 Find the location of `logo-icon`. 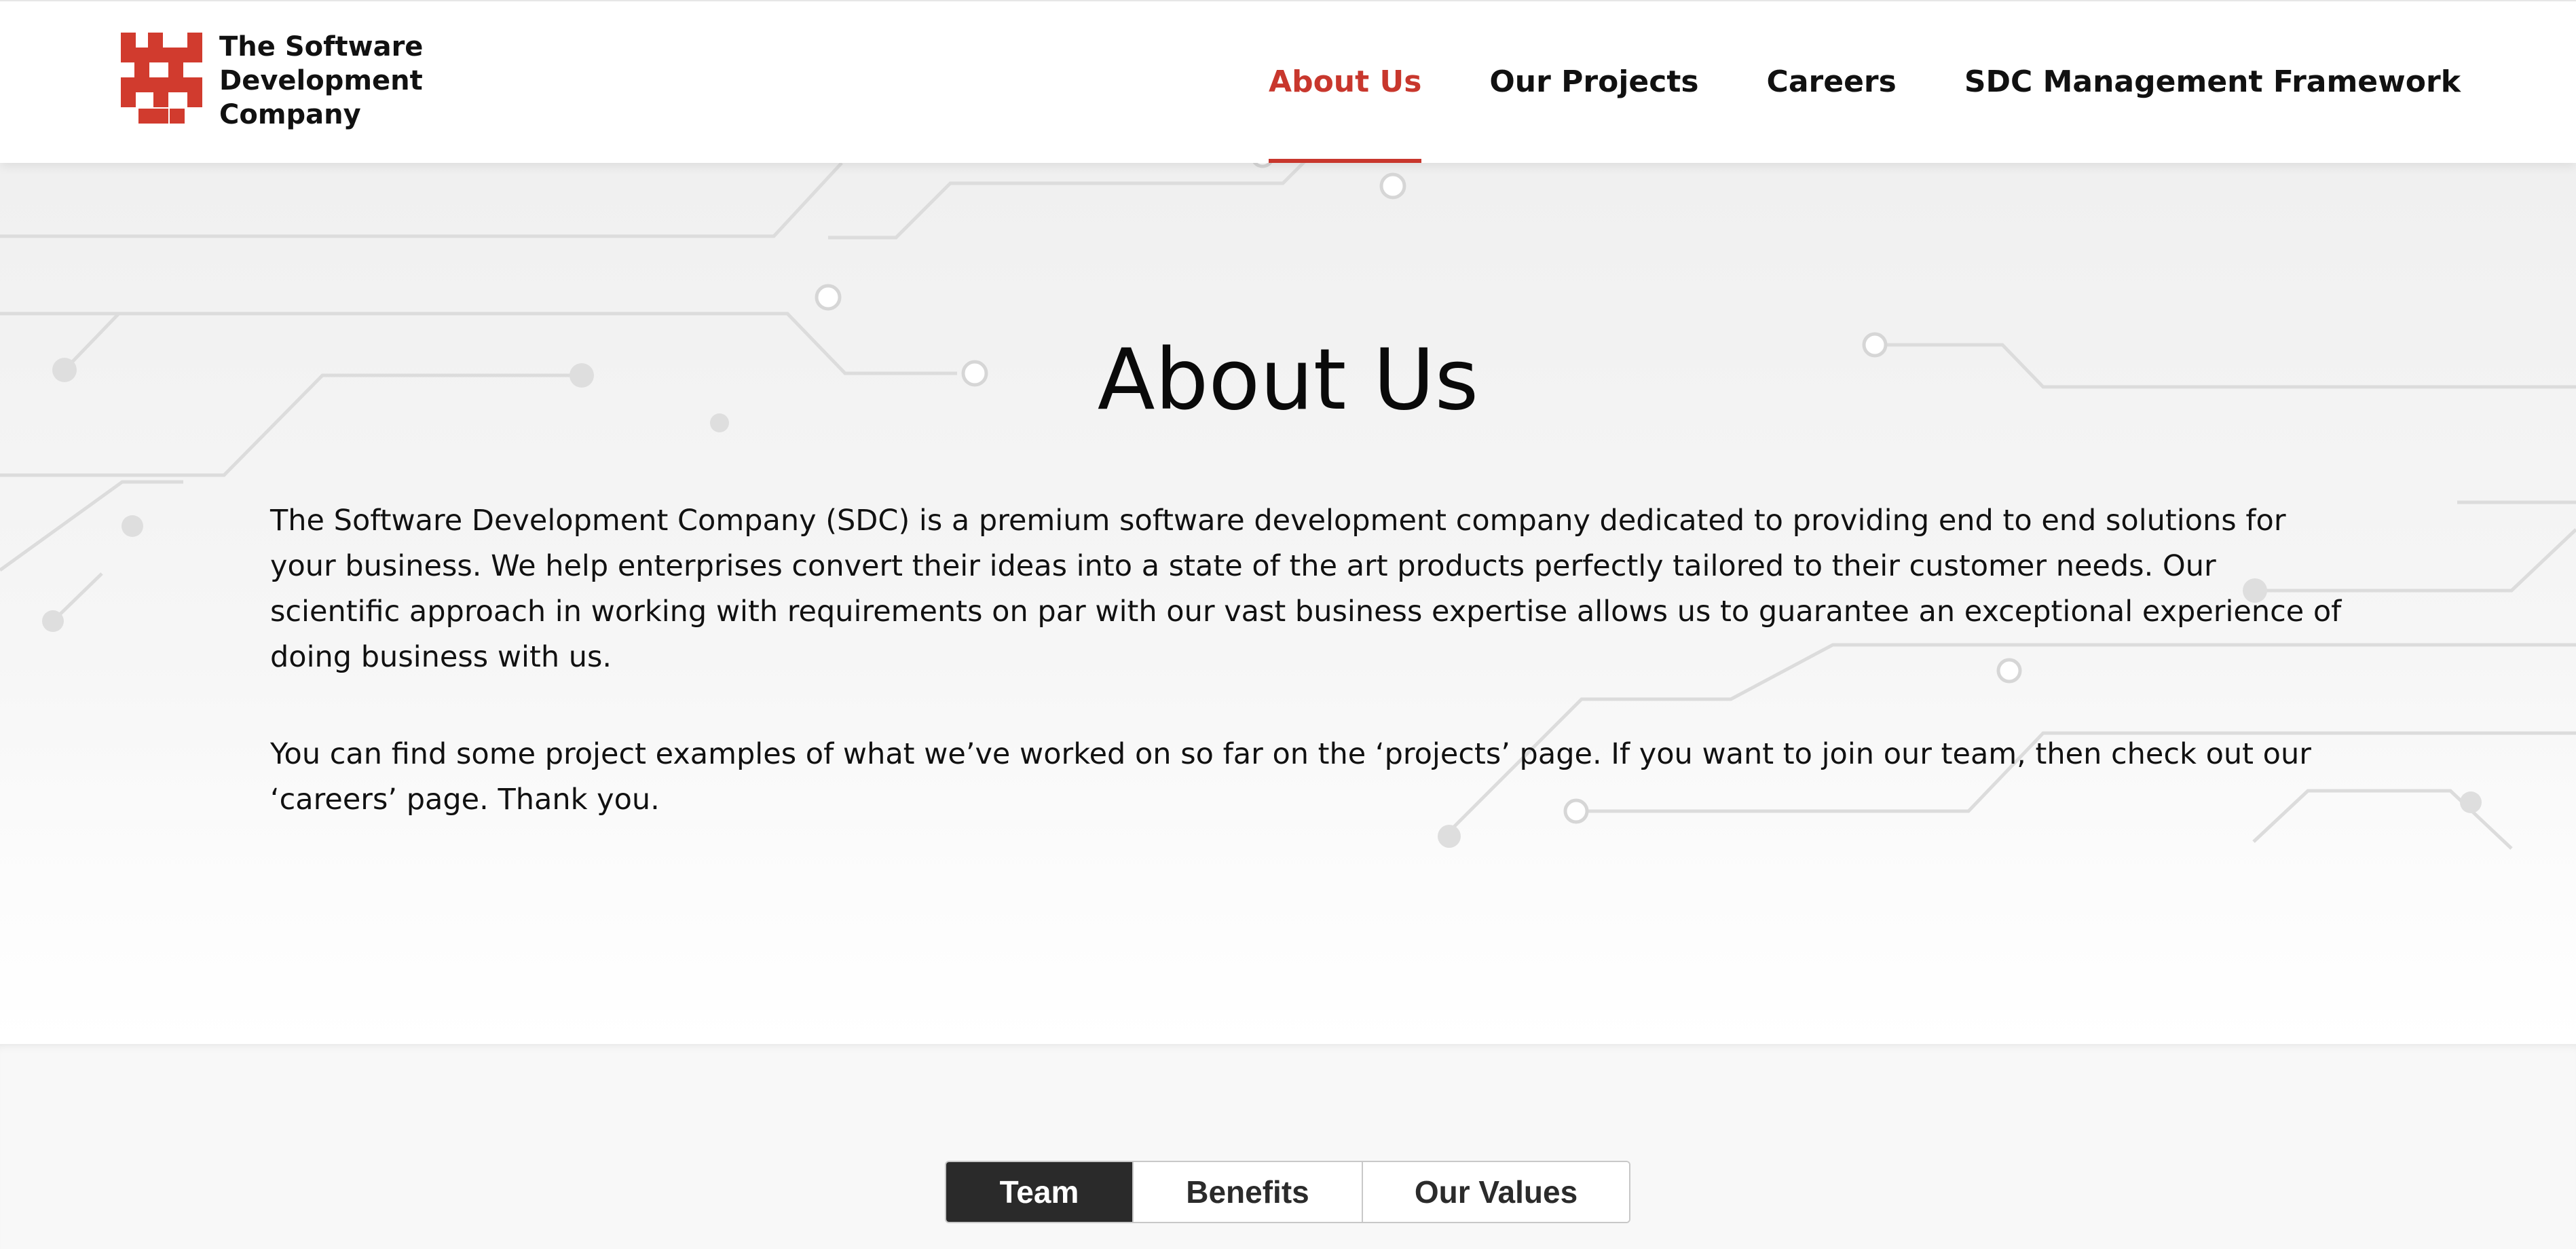

logo-icon is located at coordinates (162, 79).